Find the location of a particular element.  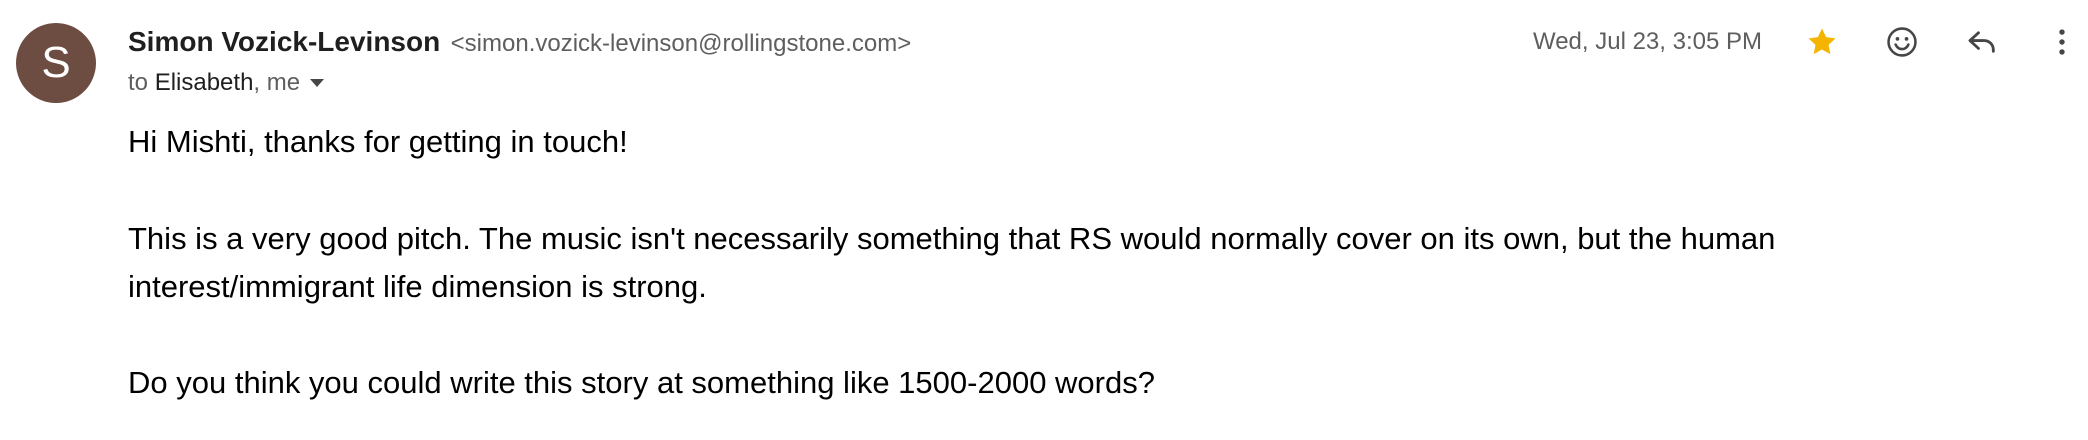

star-button is located at coordinates (1822, 42).